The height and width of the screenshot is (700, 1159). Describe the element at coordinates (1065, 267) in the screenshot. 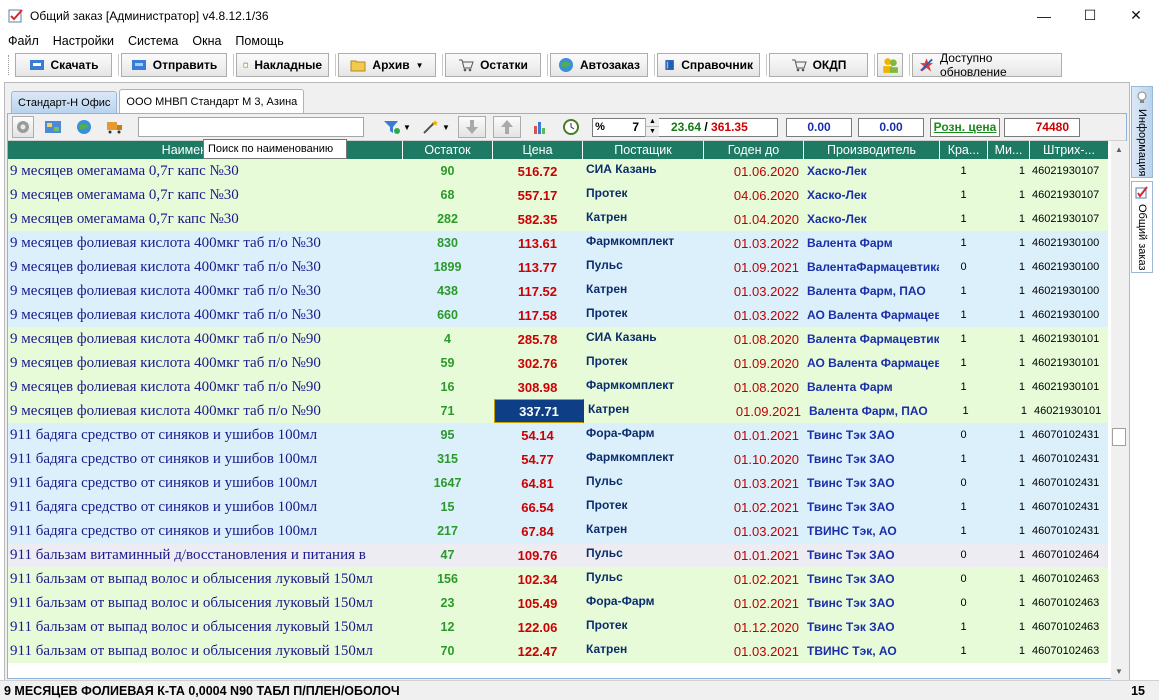

I see `cell-barcode: 46021930100` at that location.